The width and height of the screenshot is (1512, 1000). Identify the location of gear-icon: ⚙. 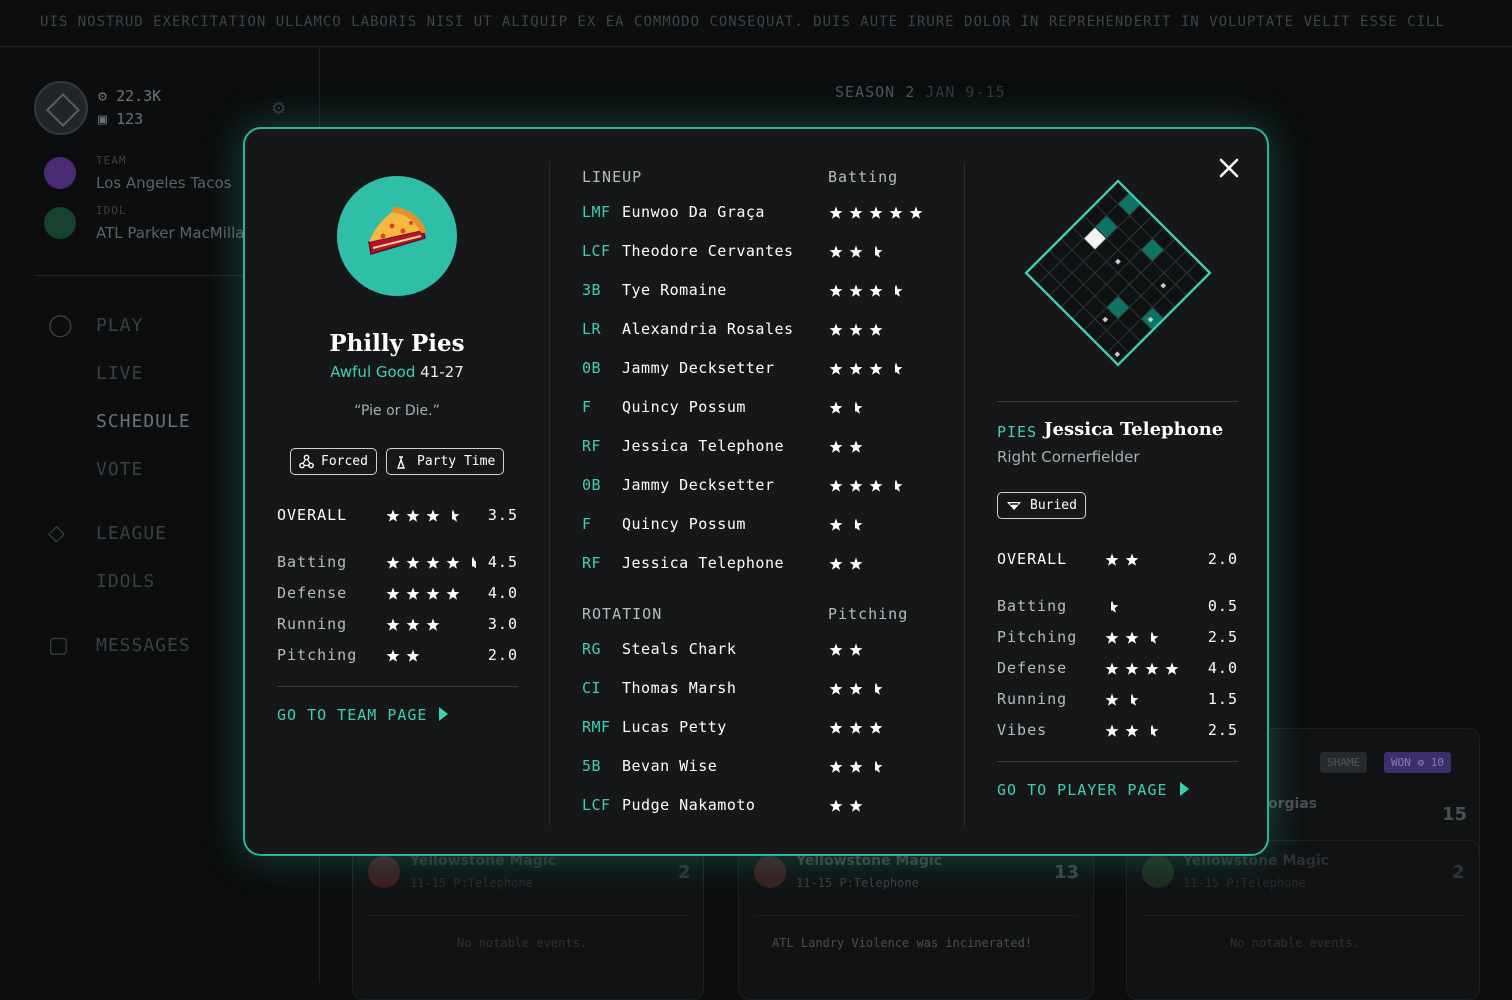
(278, 109).